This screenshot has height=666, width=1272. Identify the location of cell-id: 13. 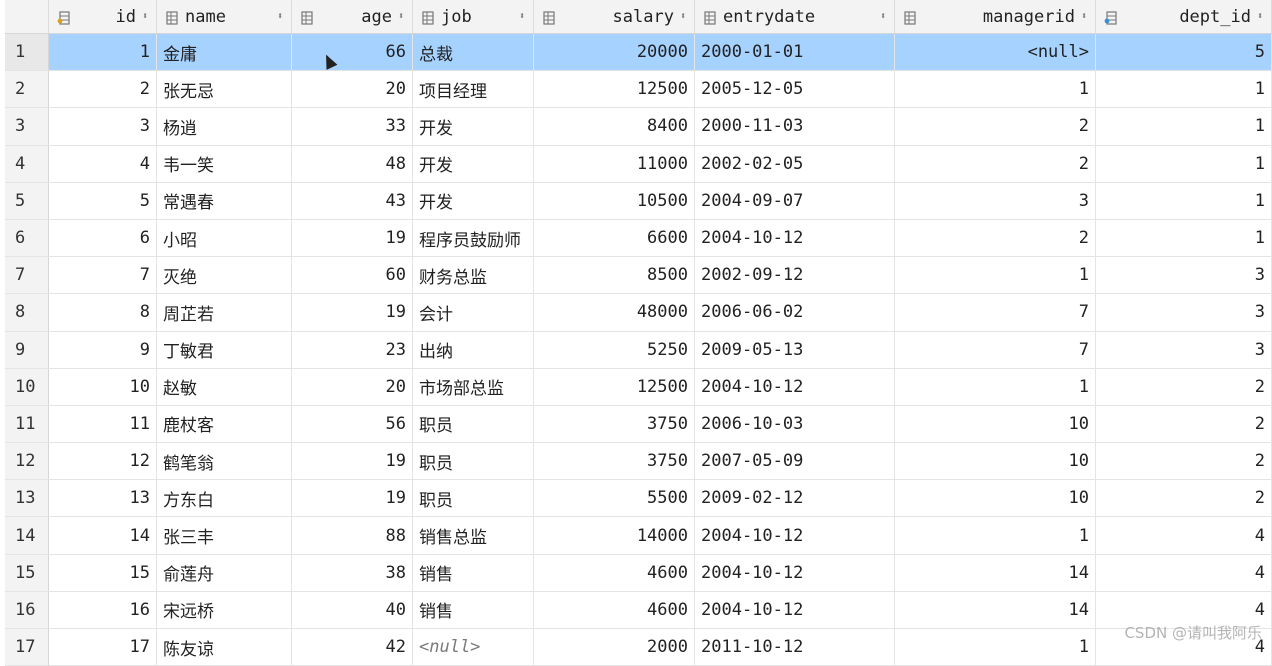
(103, 498).